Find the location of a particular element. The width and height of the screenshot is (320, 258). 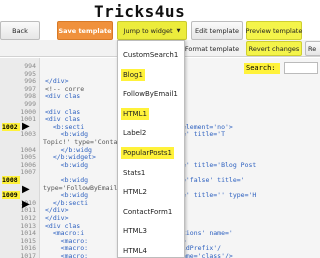

dropdown-item-html1: HTML1 is located at coordinates (135, 113).